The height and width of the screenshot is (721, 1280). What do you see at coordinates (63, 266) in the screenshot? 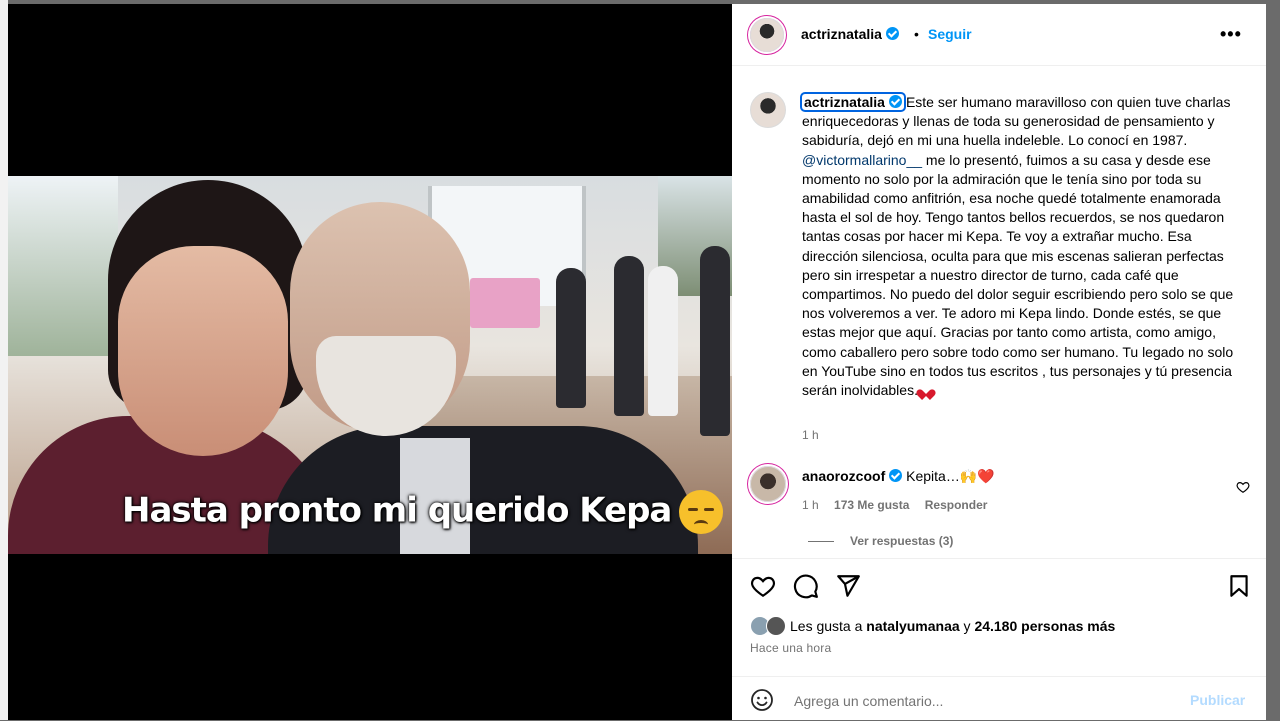
I see `photo-window-left` at bounding box center [63, 266].